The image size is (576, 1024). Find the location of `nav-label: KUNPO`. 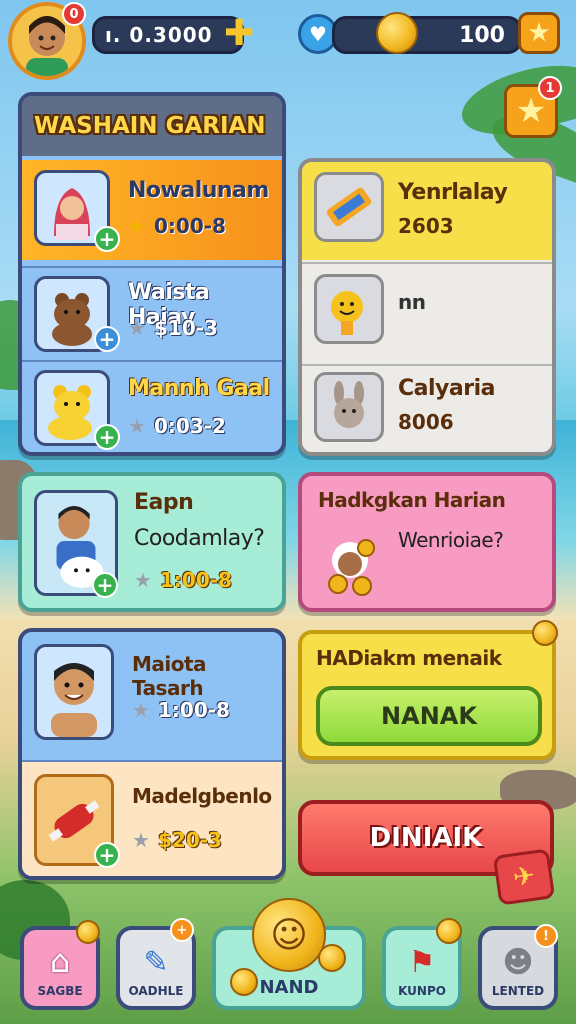

nav-label: KUNPO is located at coordinates (422, 991).